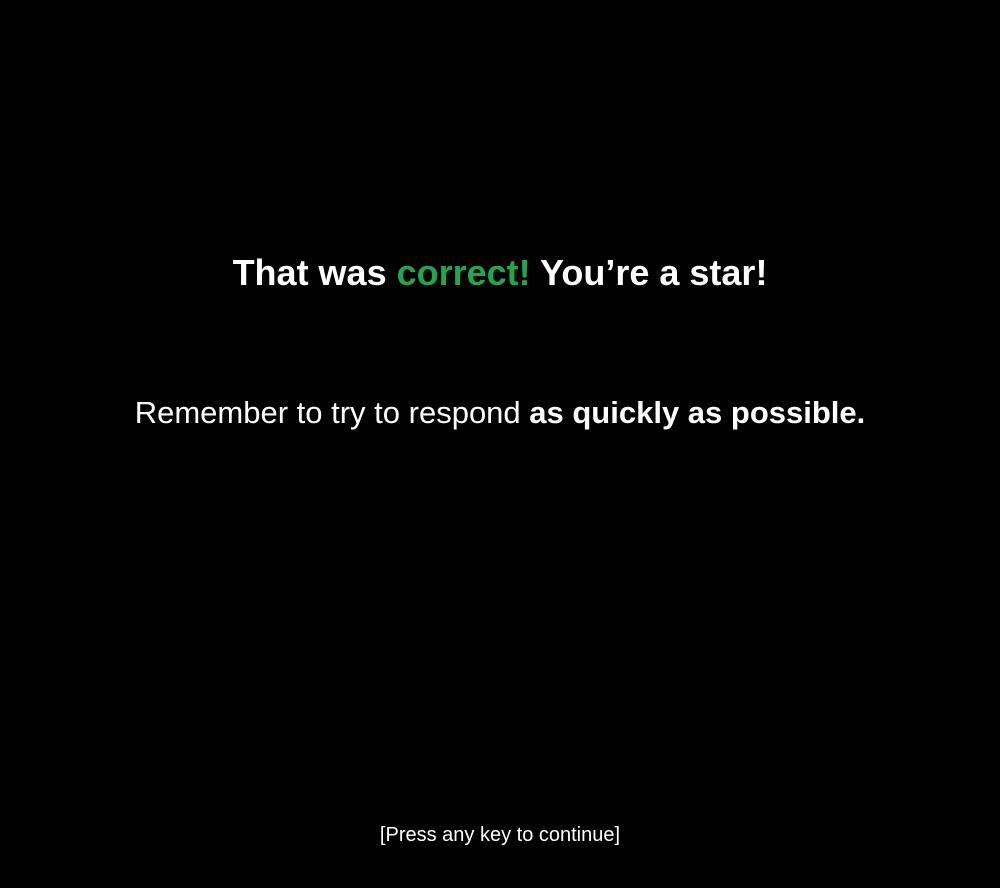 The image size is (1000, 888). I want to click on feedback-headline: That was correct! You’re a star!, so click(500, 273).